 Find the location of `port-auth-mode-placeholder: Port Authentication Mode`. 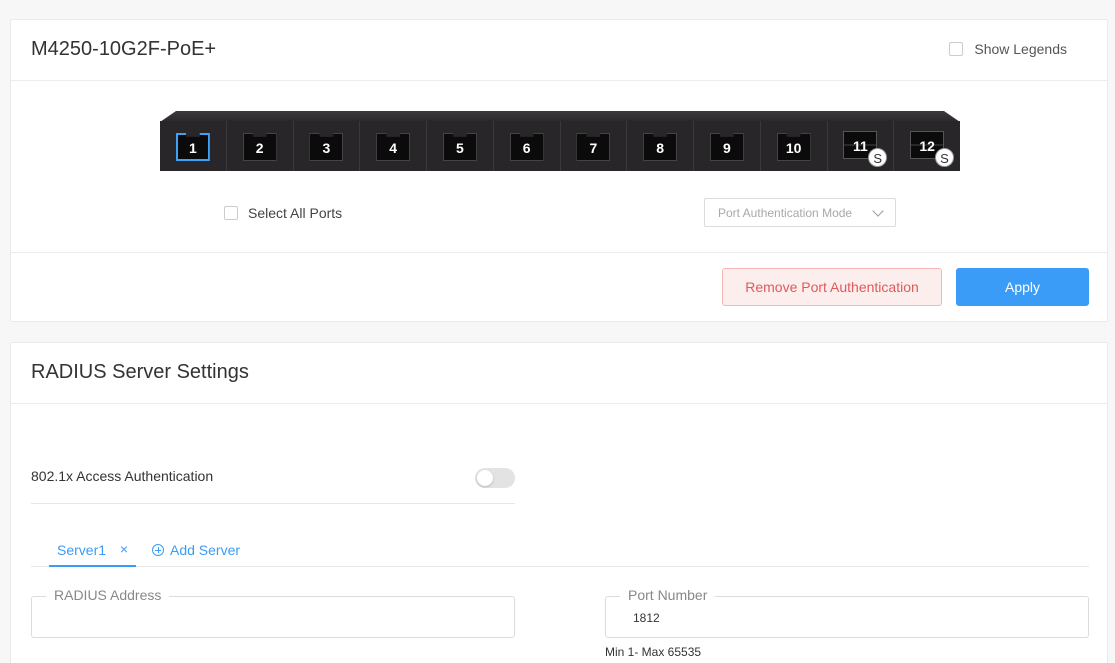

port-auth-mode-placeholder: Port Authentication Mode is located at coordinates (785, 212).